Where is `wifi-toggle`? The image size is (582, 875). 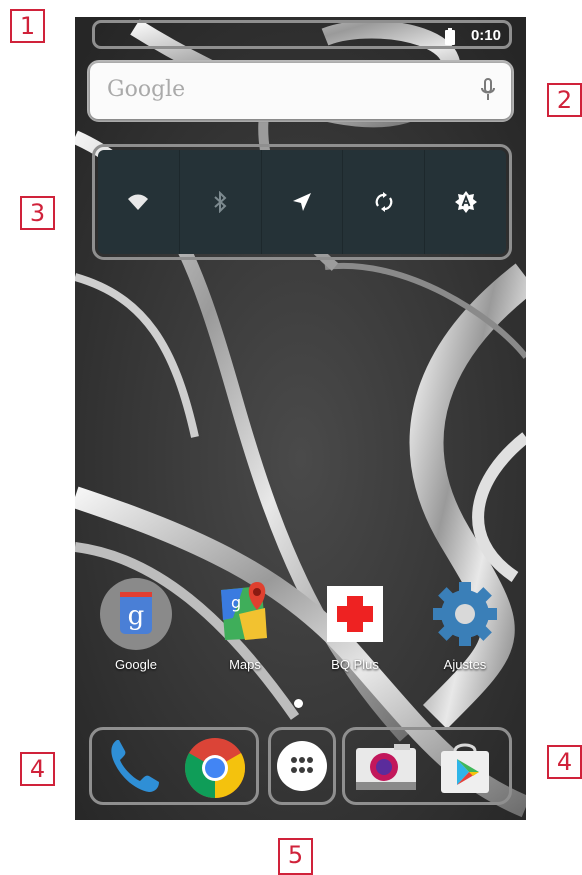
wifi-toggle is located at coordinates (139, 202).